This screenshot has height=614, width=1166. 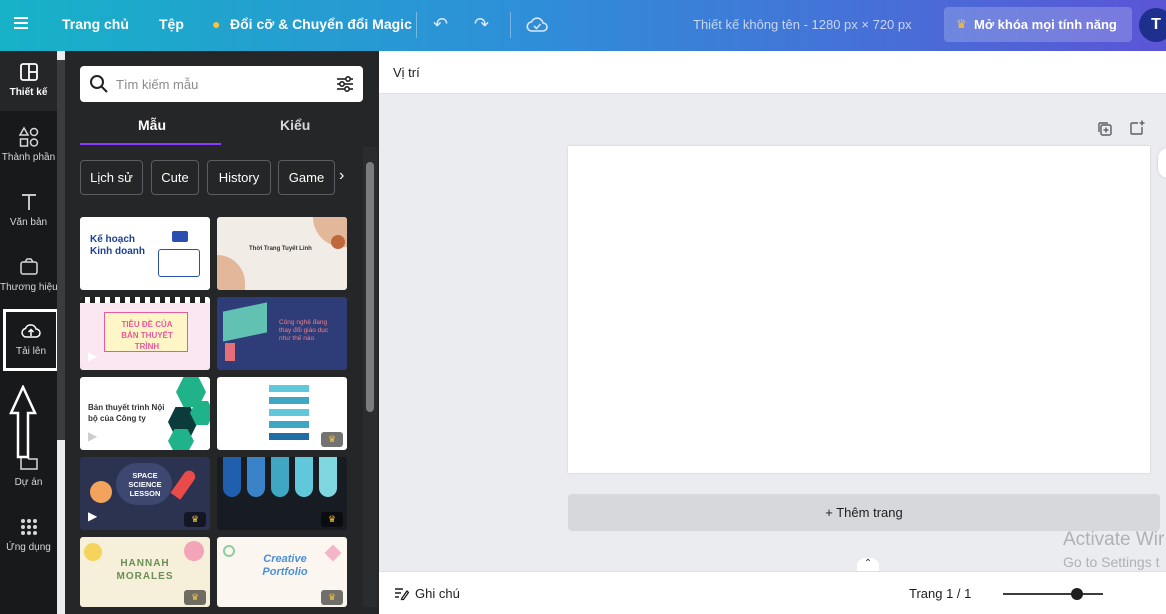 I want to click on rail-label: Thành phần, so click(x=28, y=157).